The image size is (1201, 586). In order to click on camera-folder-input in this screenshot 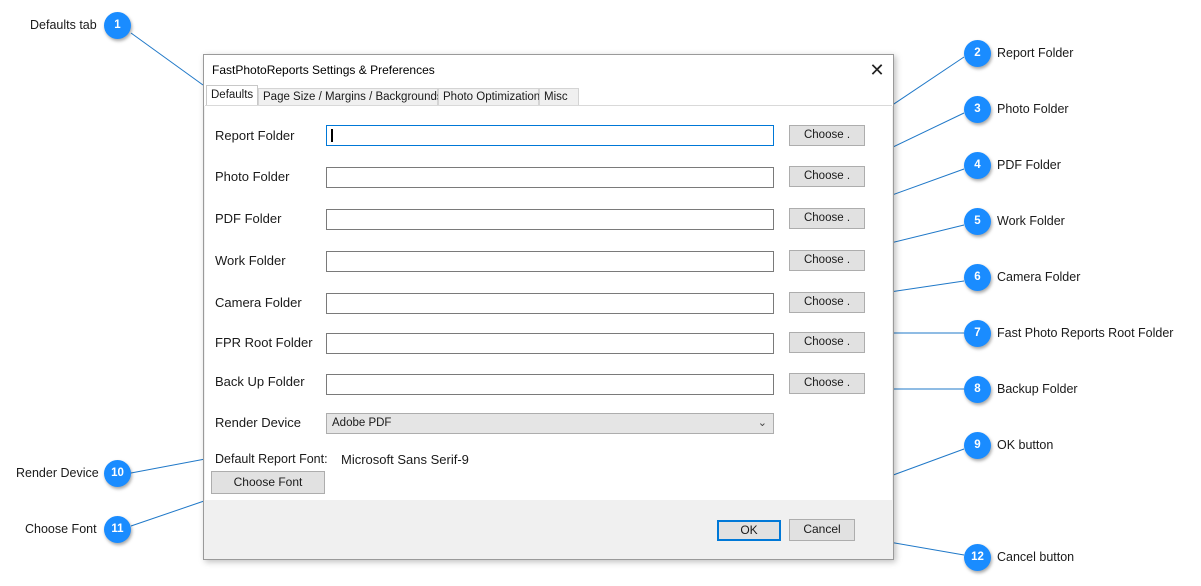, I will do `click(550, 303)`.